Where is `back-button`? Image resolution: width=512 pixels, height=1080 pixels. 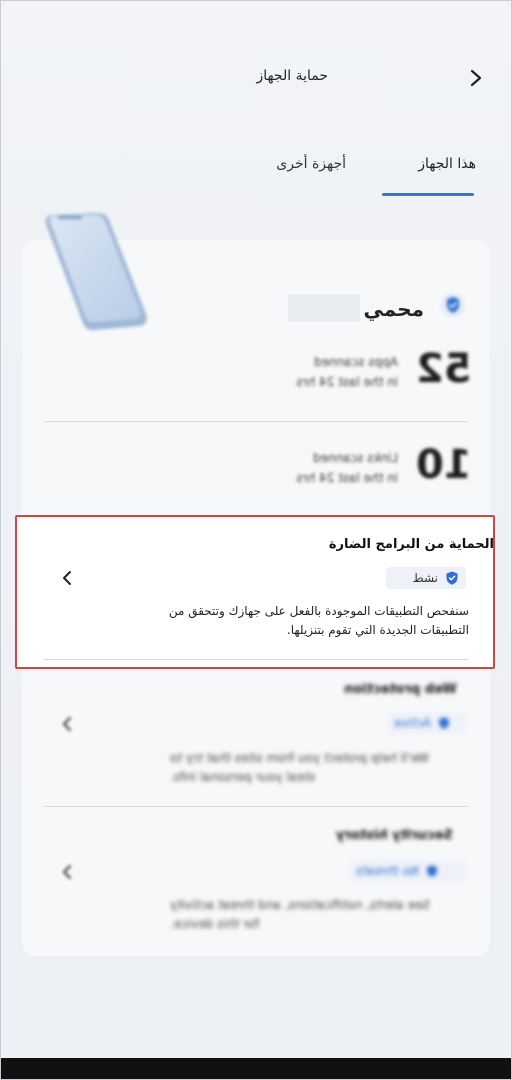
back-button is located at coordinates (476, 78).